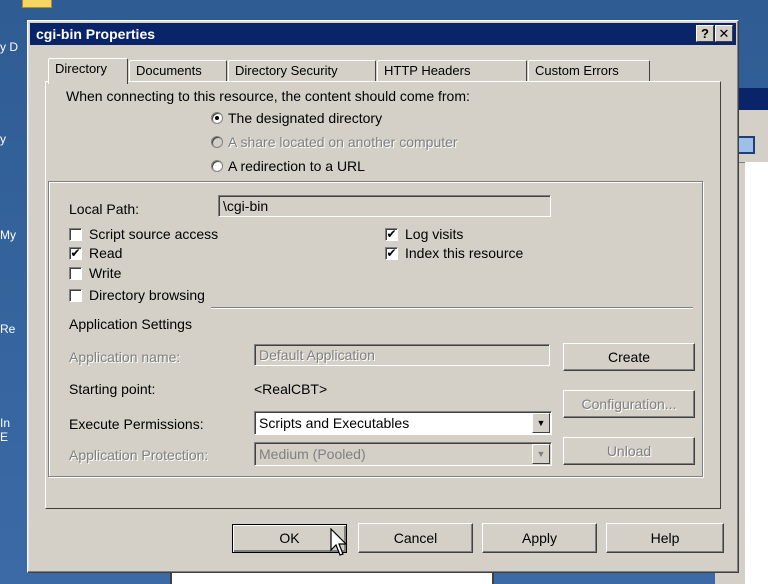  What do you see at coordinates (705, 33) in the screenshot?
I see `title-help-button: ?` at bounding box center [705, 33].